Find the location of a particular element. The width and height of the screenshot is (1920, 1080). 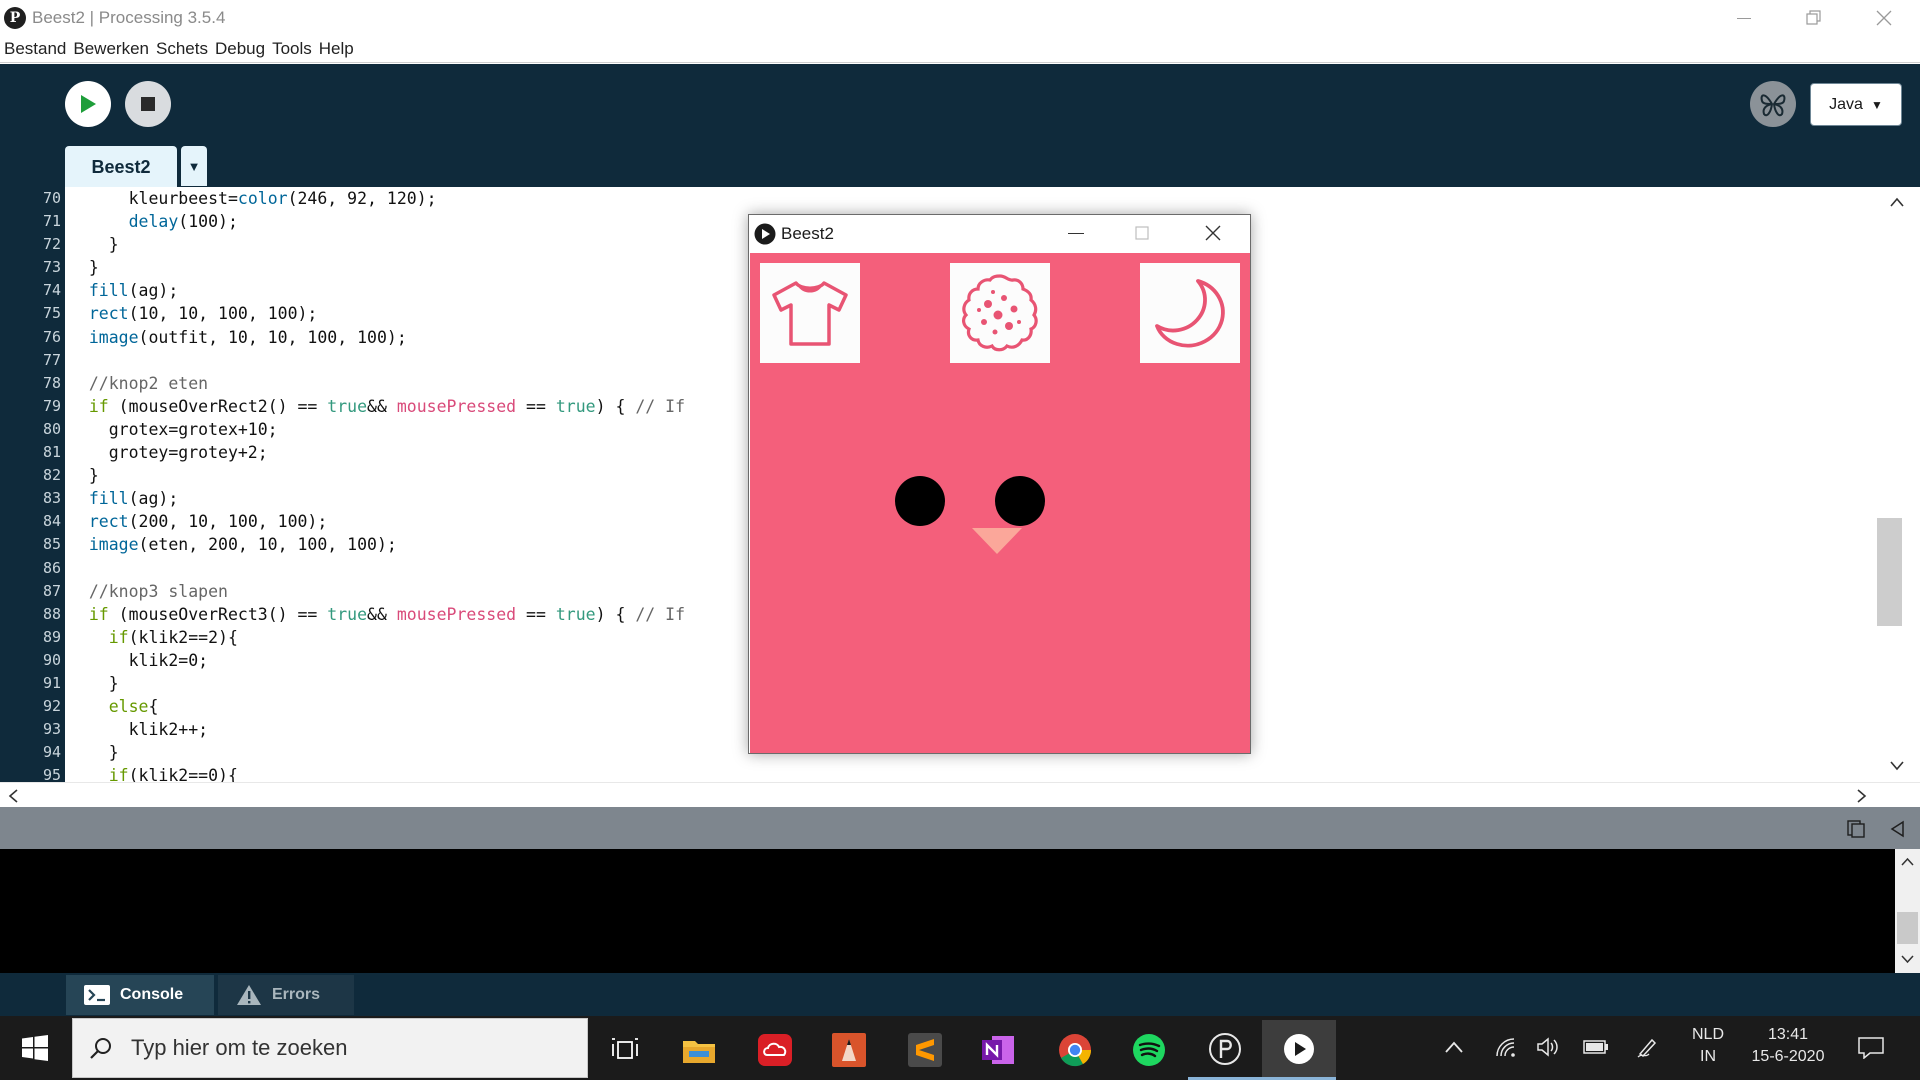

chevron-down-icon: ▼ is located at coordinates (1876, 104).